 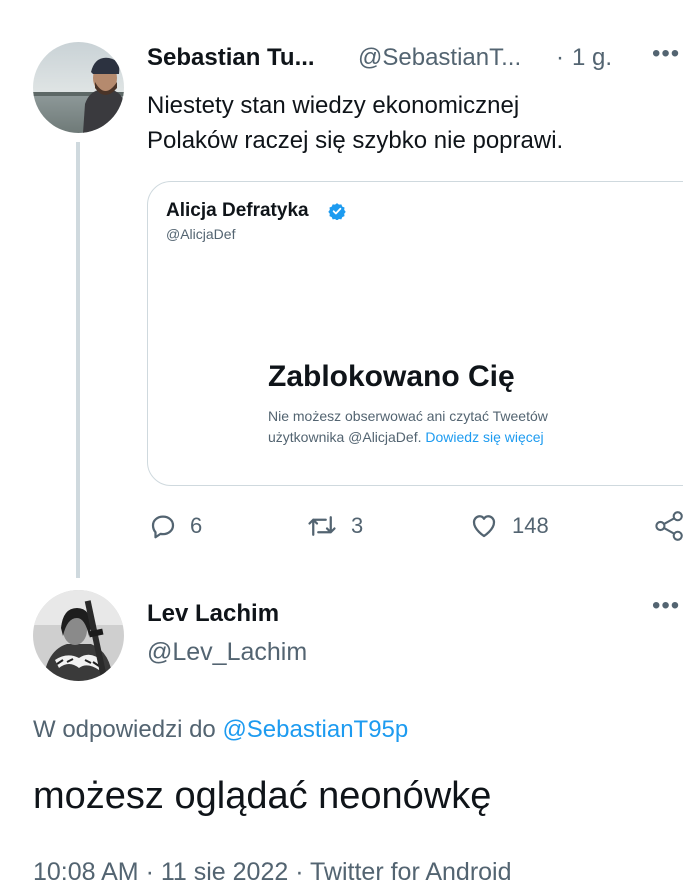 I want to click on blocked-desc-line: Nie możesz obserwować ani czytać Tweetów, so click(x=408, y=416).